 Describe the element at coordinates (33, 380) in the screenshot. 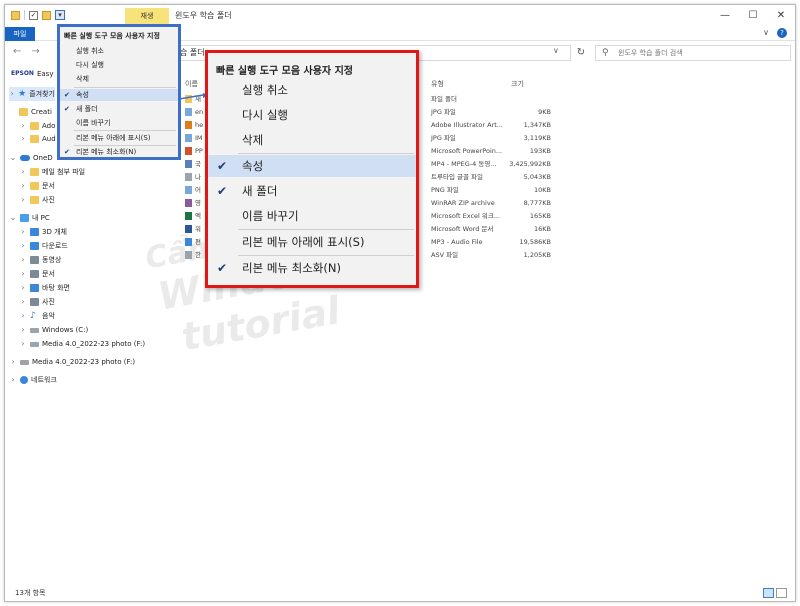

I see `nav-item-network: › 네트워크` at that location.